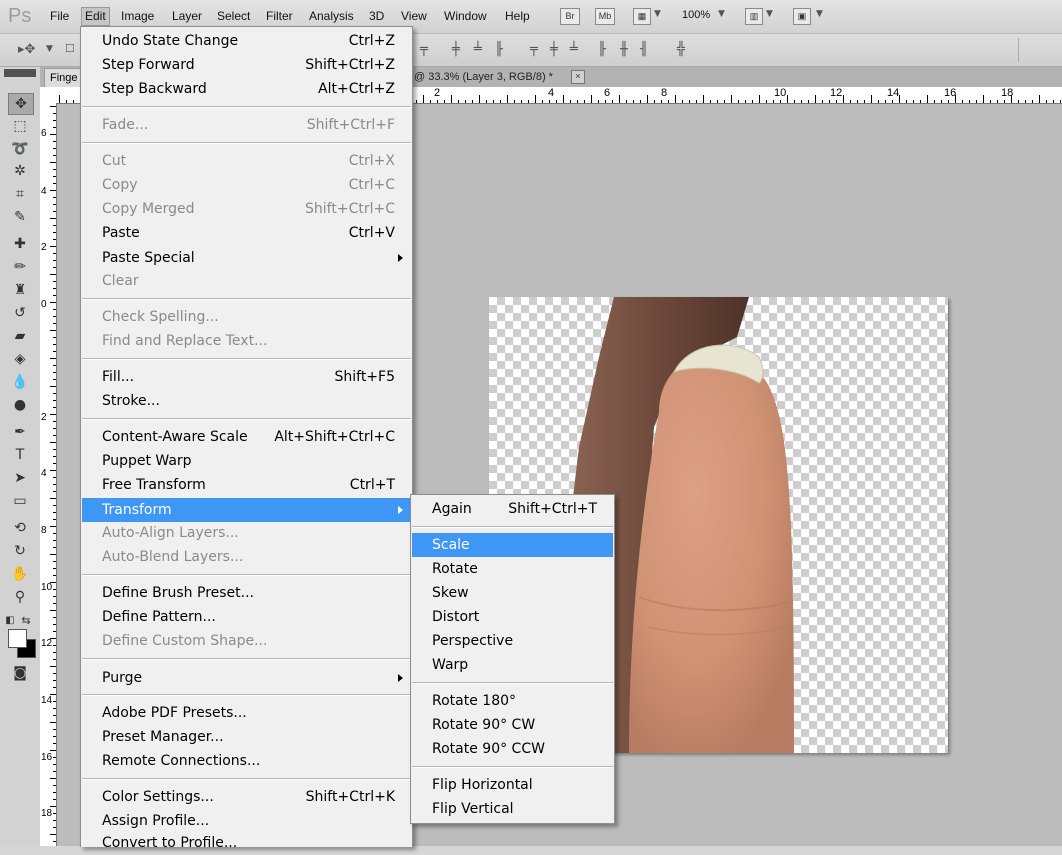 This screenshot has width=1062, height=855. What do you see at coordinates (512, 569) in the screenshot?
I see `menu-item-rotate: Rotate` at bounding box center [512, 569].